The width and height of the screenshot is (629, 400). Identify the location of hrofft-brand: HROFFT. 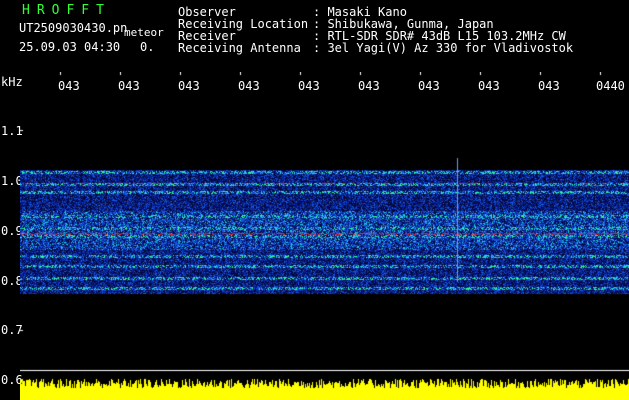
(66, 10).